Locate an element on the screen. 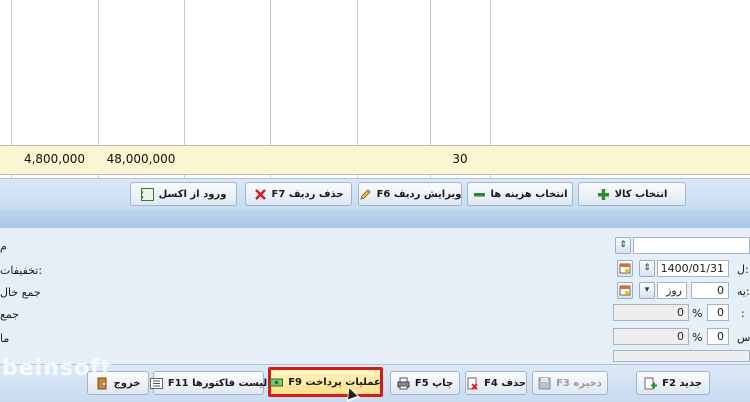  pencil-icon is located at coordinates (365, 194).